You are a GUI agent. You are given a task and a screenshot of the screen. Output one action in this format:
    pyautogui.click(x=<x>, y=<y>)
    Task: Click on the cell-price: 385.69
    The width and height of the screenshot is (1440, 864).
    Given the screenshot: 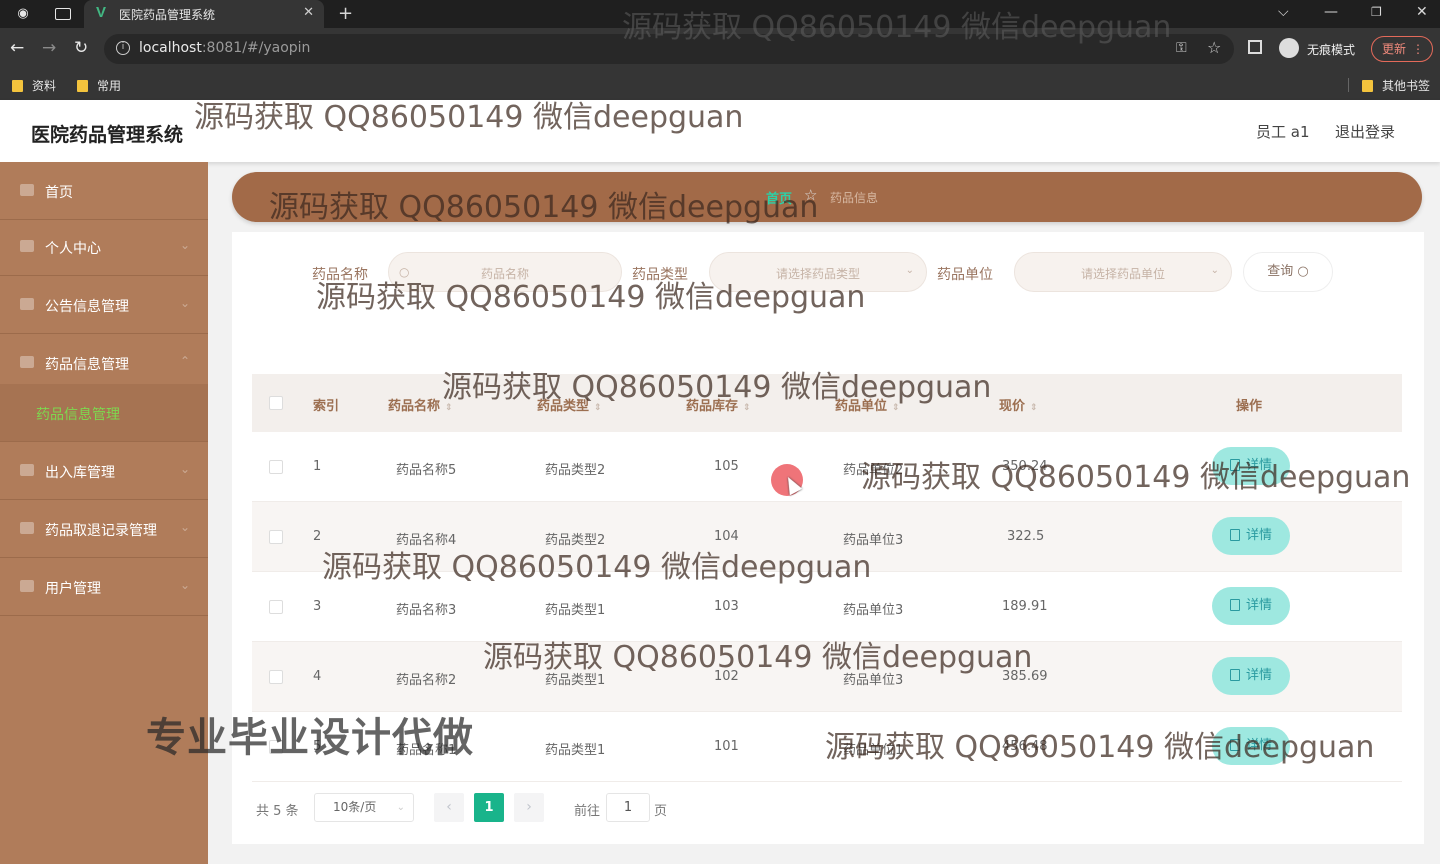 What is the action you would take?
    pyautogui.click(x=1025, y=676)
    